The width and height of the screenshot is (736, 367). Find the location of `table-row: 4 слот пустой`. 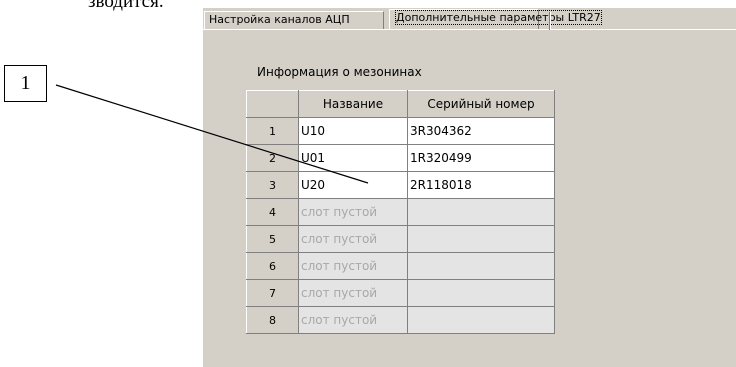

table-row: 4 слот пустой is located at coordinates (400, 212).